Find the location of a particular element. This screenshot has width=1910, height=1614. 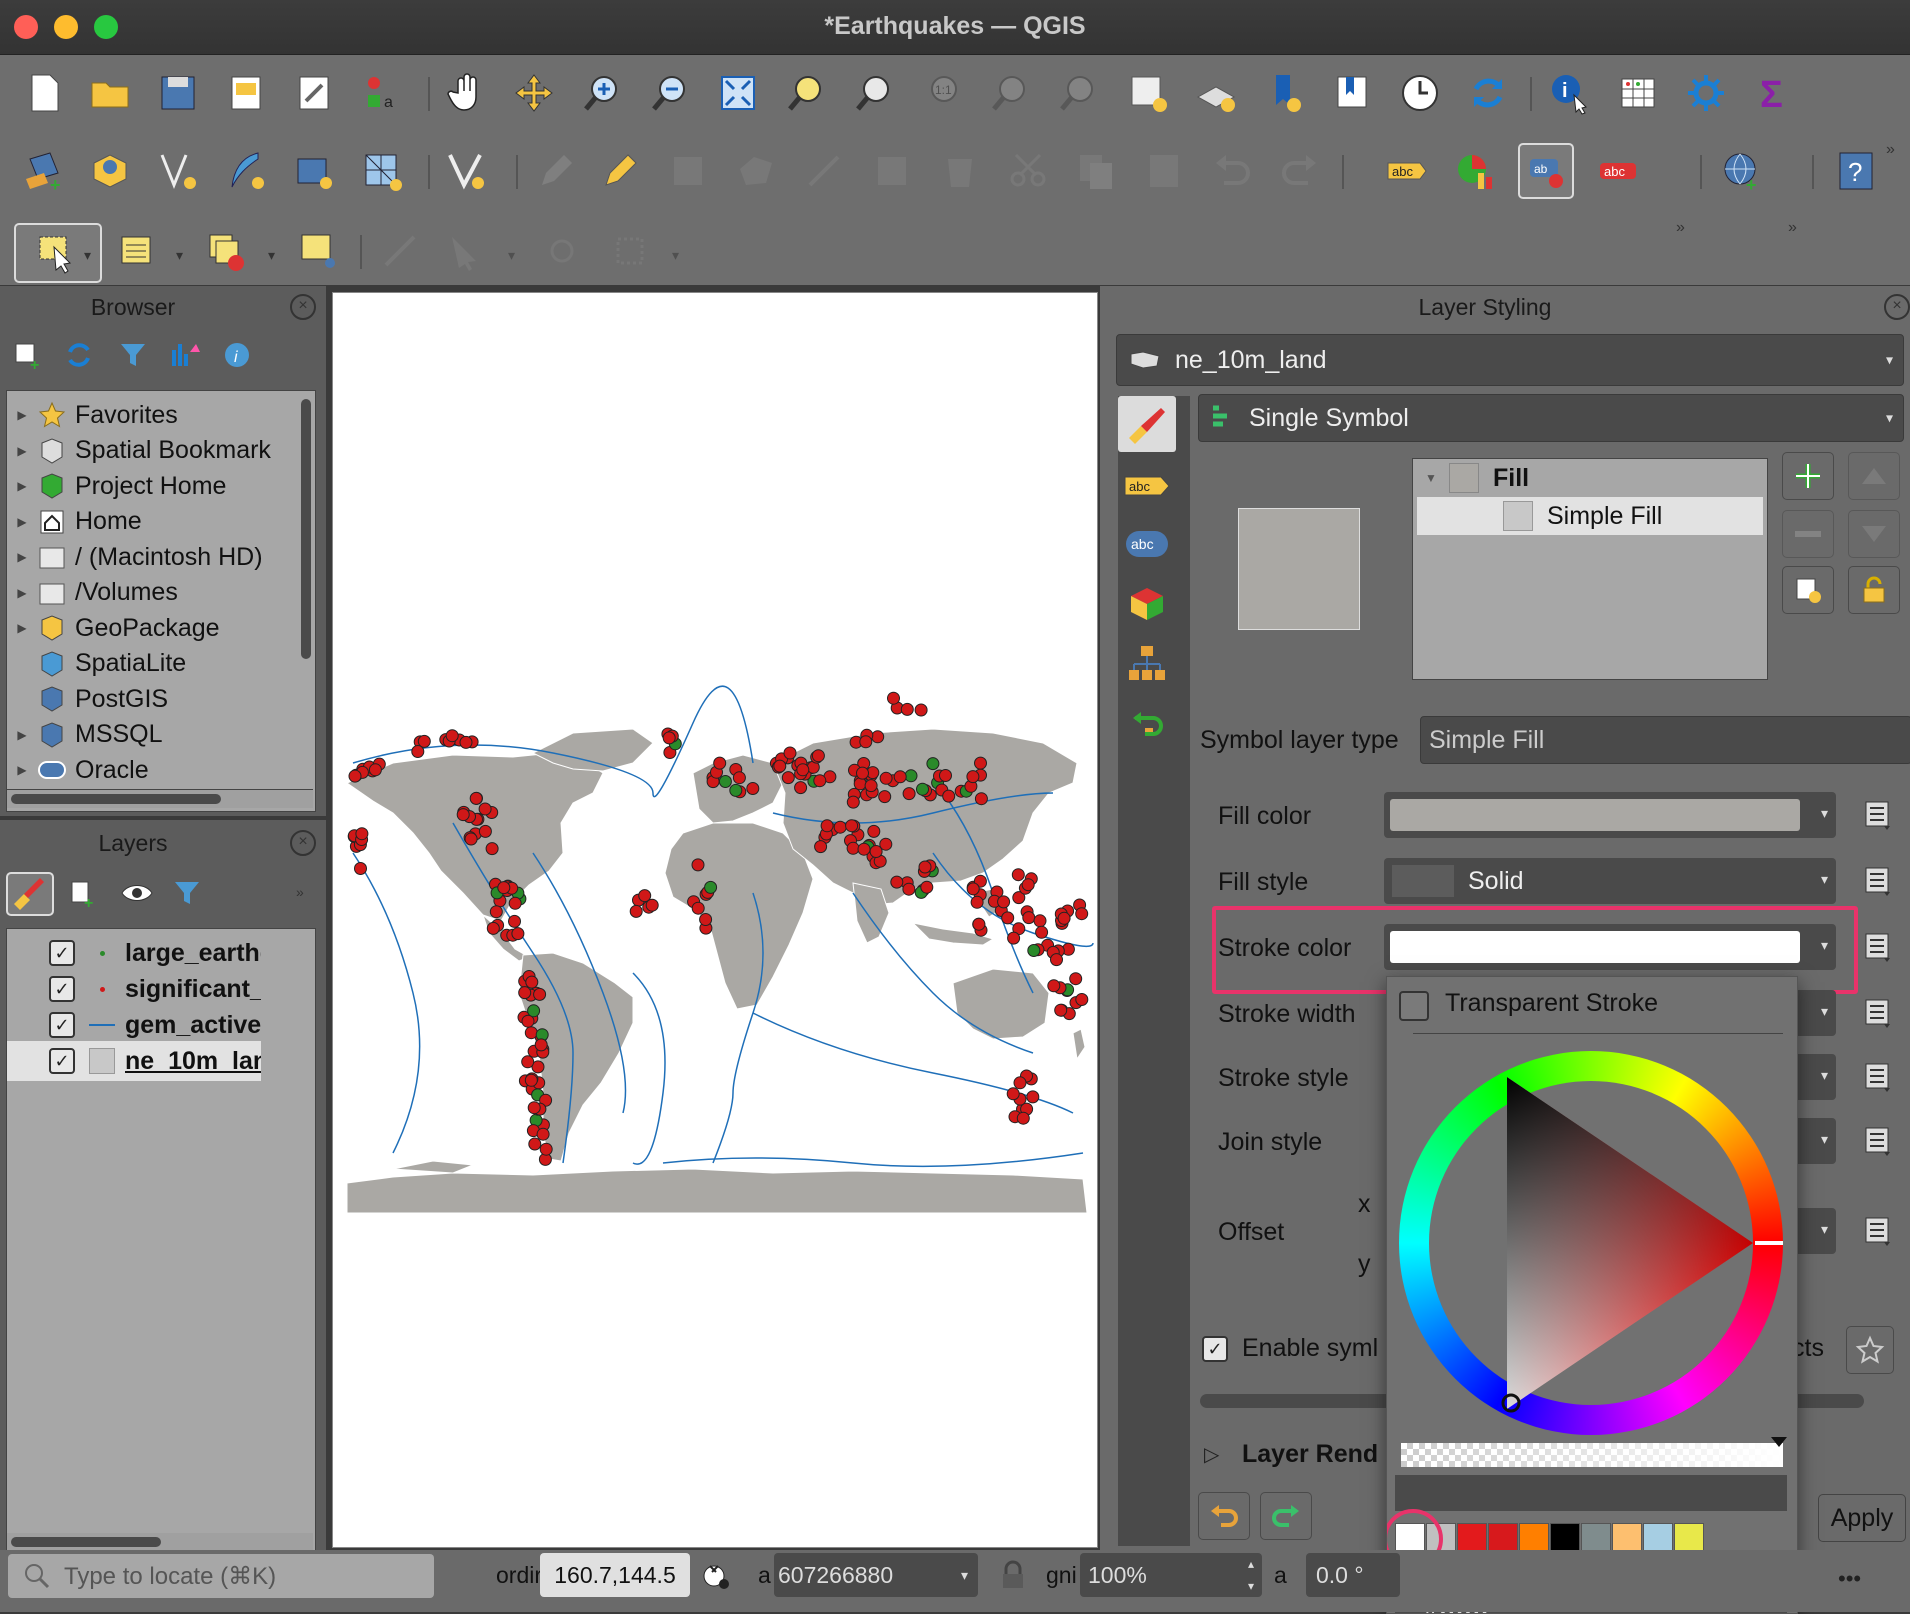

undo-button is located at coordinates (1232, 171).